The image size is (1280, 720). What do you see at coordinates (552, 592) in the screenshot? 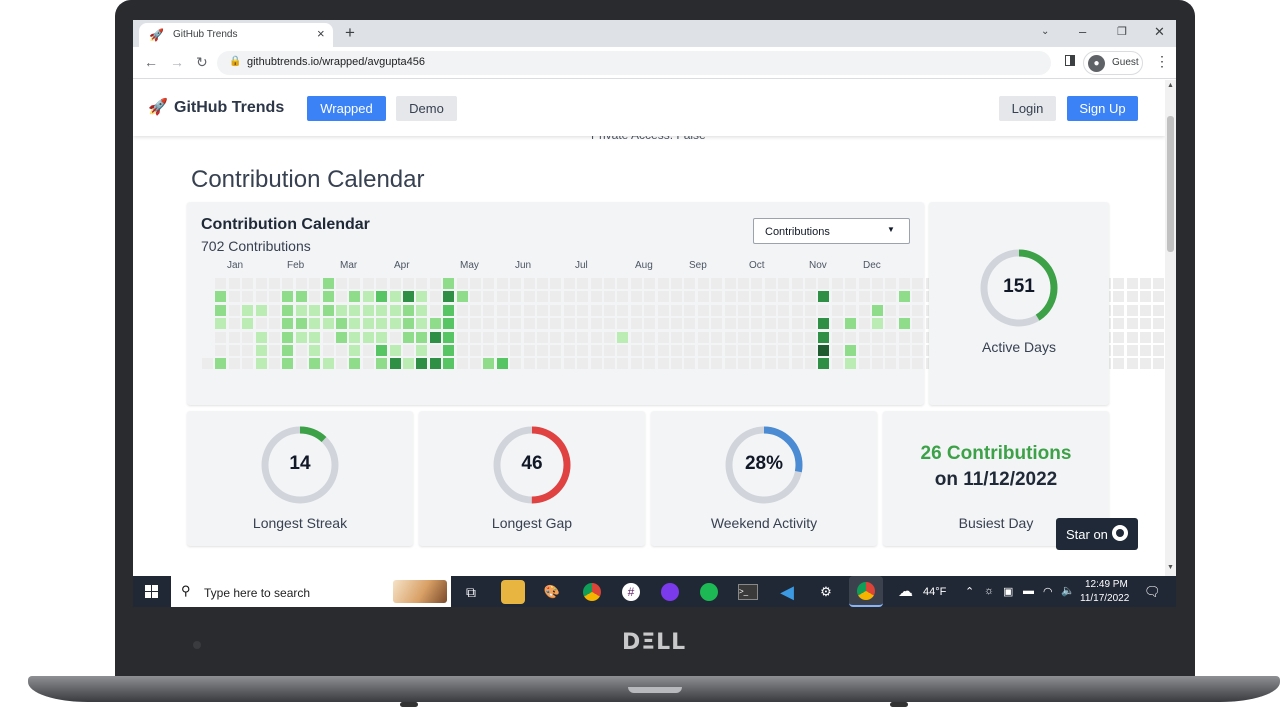
I see `paint-icon: 🎨` at bounding box center [552, 592].